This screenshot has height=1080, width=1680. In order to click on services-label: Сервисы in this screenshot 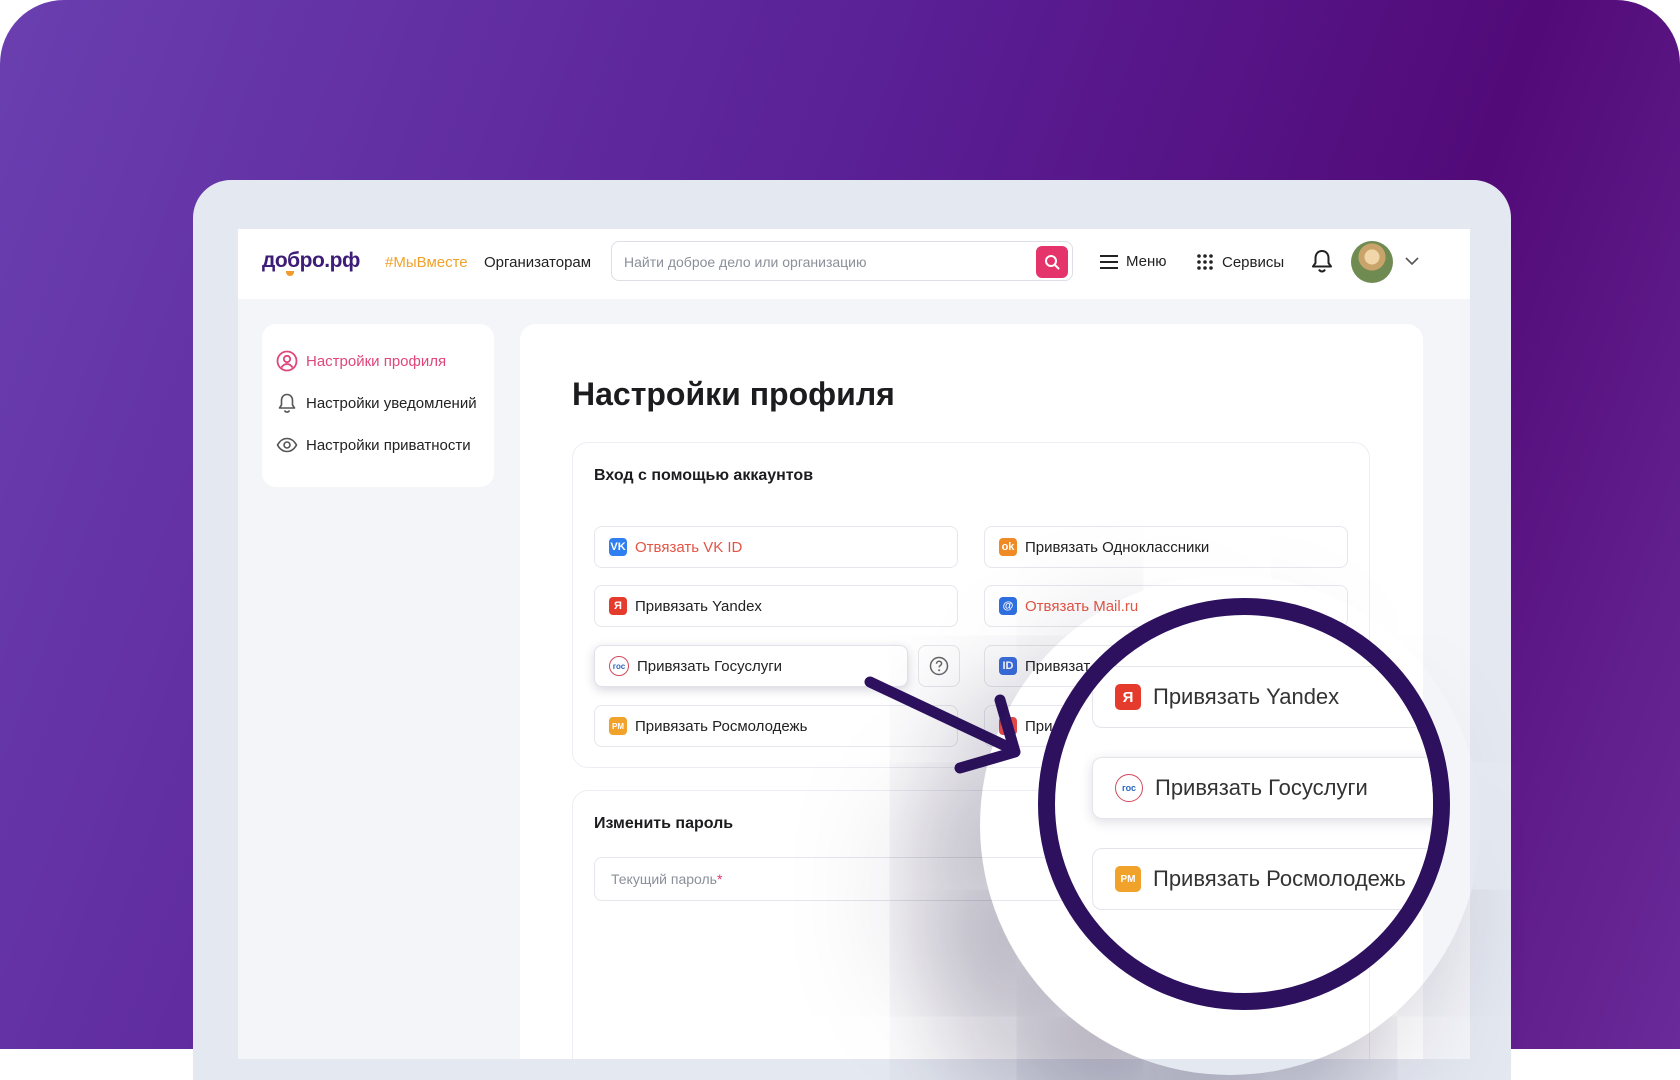, I will do `click(1253, 262)`.